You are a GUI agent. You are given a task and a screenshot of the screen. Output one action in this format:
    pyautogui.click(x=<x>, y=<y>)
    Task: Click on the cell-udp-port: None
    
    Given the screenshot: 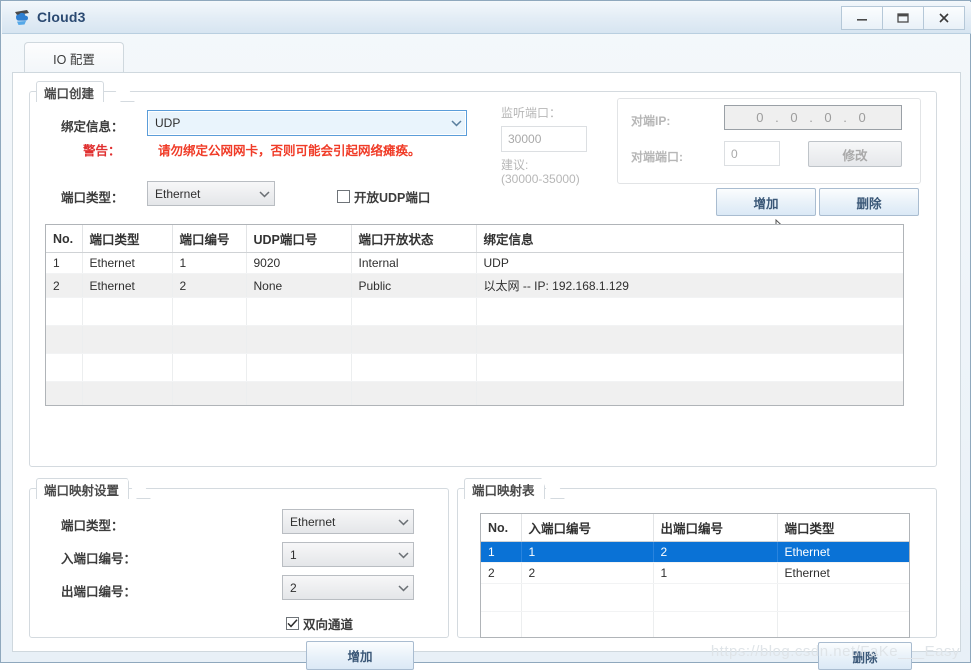 What is the action you would take?
    pyautogui.click(x=299, y=285)
    